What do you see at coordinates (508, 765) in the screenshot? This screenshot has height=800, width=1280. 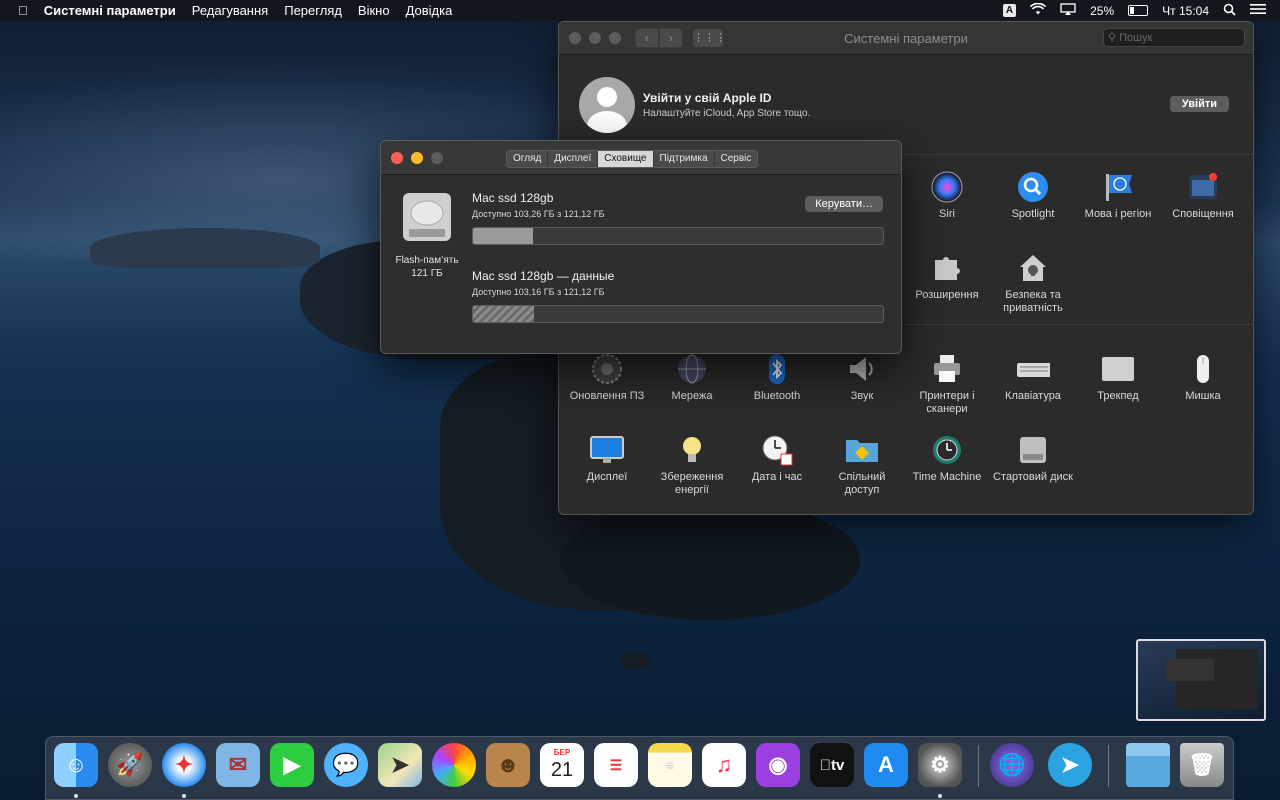 I see `contacts-icon: ☻` at bounding box center [508, 765].